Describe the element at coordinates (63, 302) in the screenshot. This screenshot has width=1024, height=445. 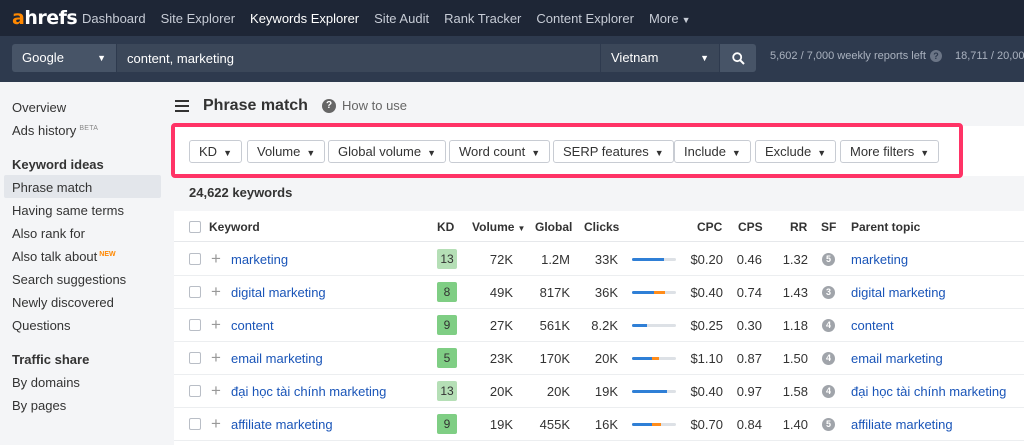
I see `sidebar-item-newly-discovered: Newly discovered` at that location.